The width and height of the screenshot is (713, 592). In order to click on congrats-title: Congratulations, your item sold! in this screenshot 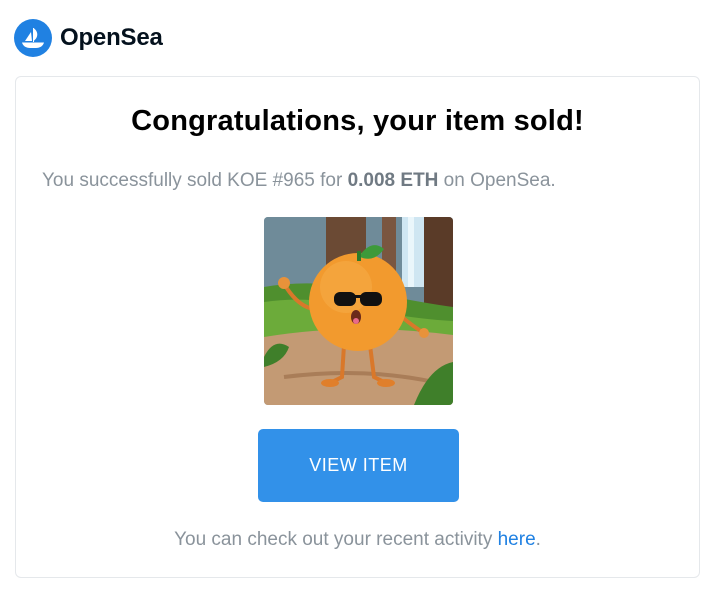, I will do `click(357, 121)`.